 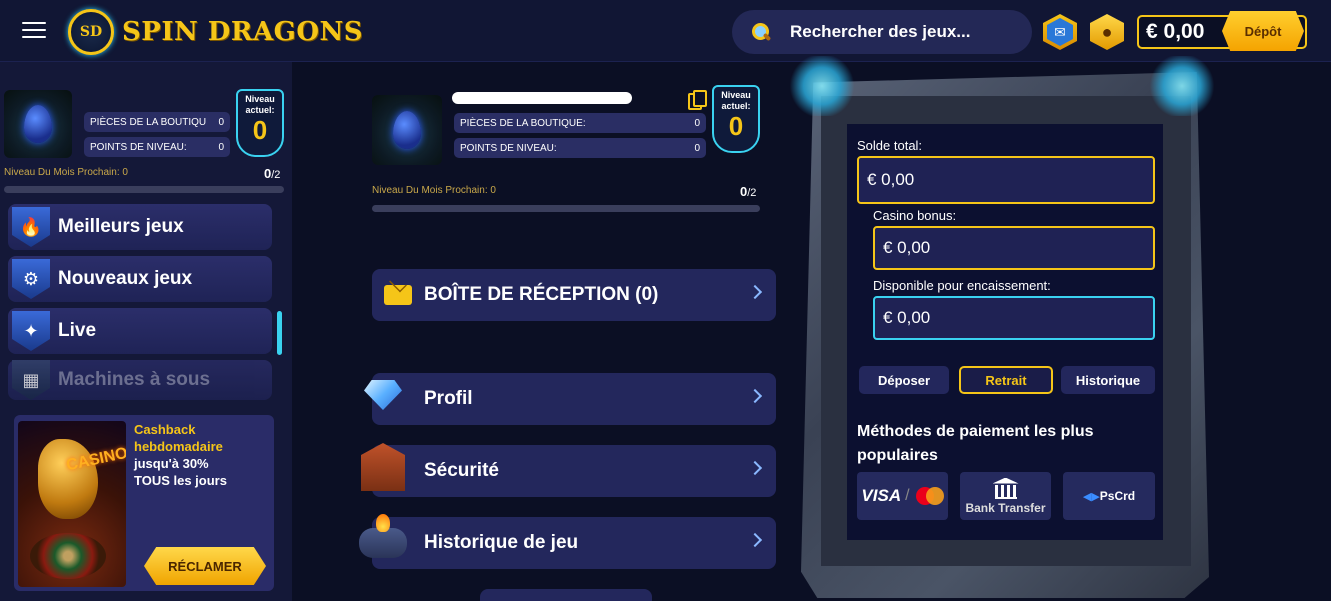 I want to click on profile-shop-coins-stat: PIÈCES DE LA BOUTIQUE: 0, so click(x=580, y=123).